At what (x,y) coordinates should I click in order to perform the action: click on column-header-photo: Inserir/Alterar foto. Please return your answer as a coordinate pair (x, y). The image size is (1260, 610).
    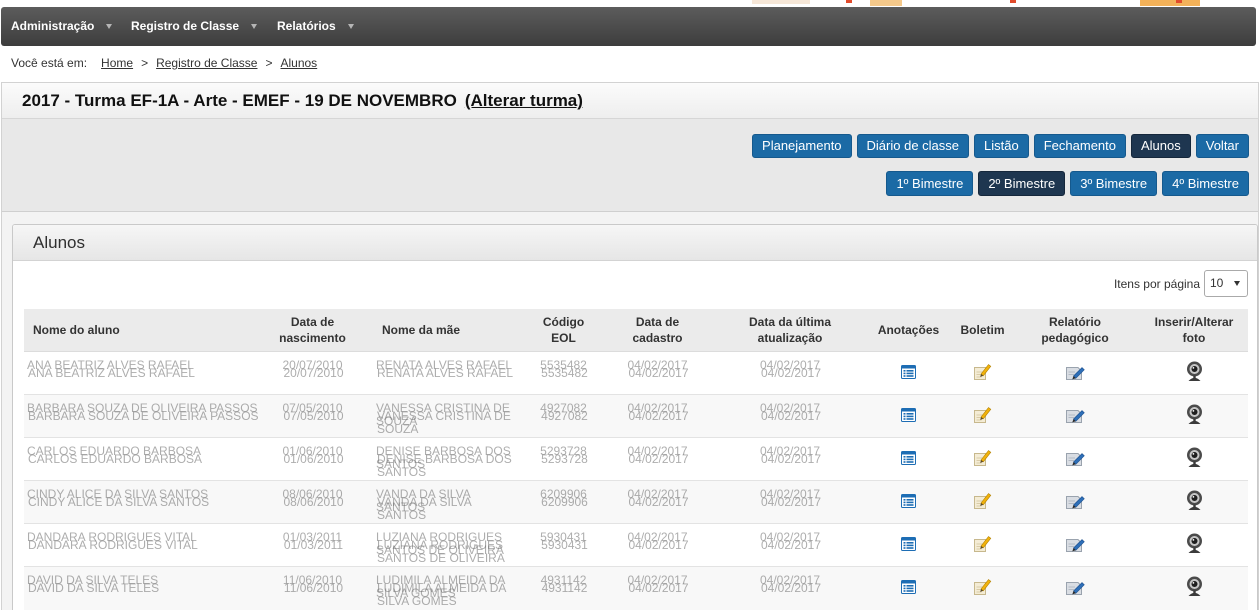
    Looking at the image, I should click on (1194, 330).